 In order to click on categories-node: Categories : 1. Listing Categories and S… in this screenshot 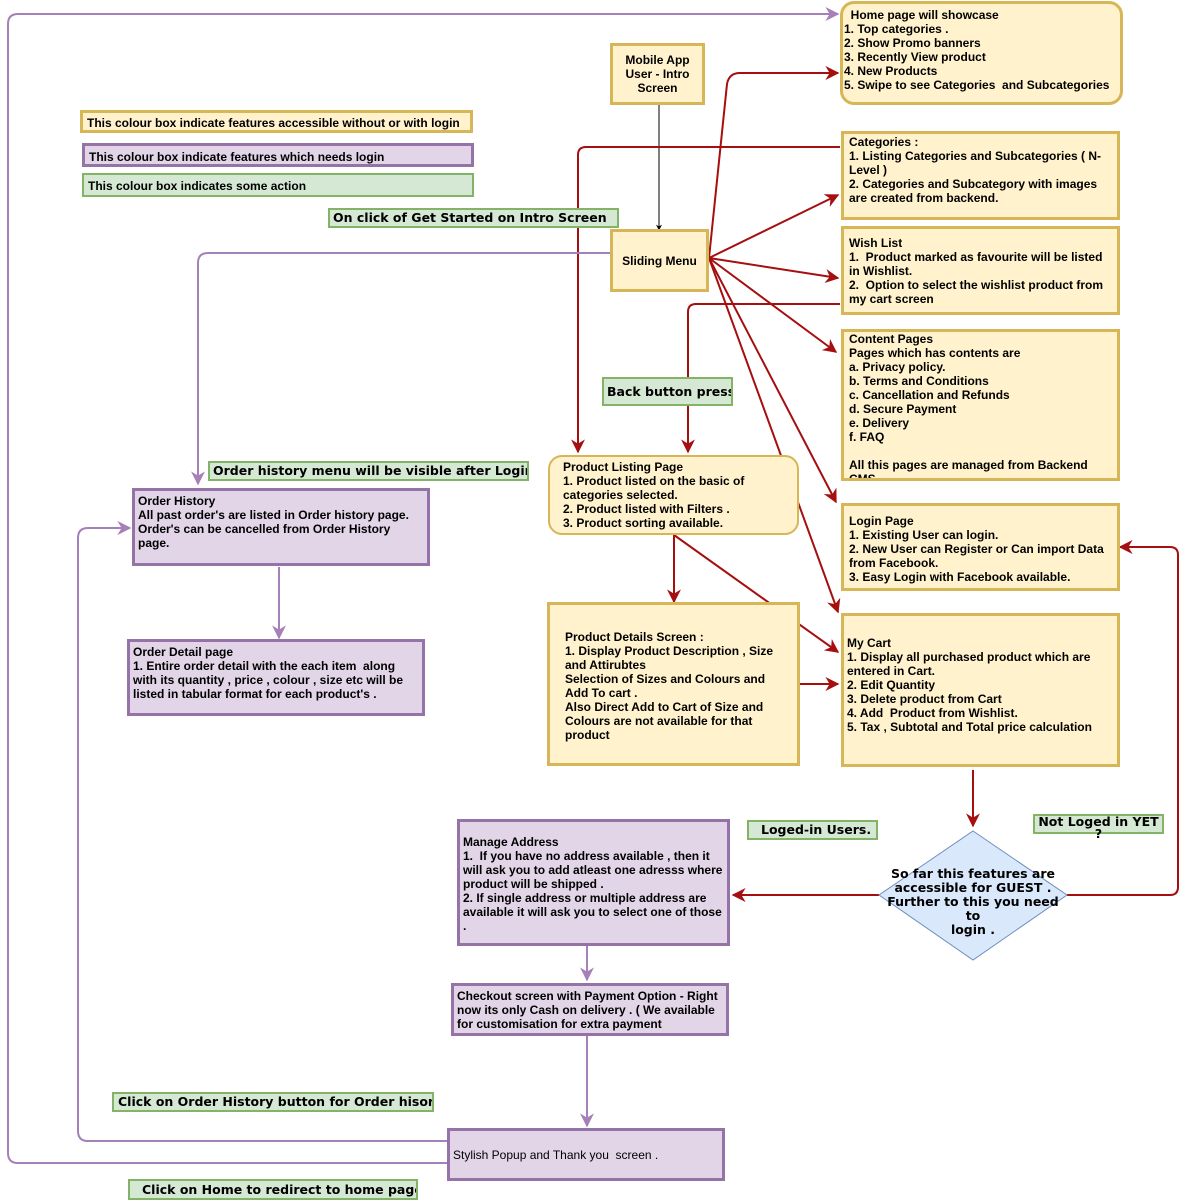, I will do `click(980, 175)`.